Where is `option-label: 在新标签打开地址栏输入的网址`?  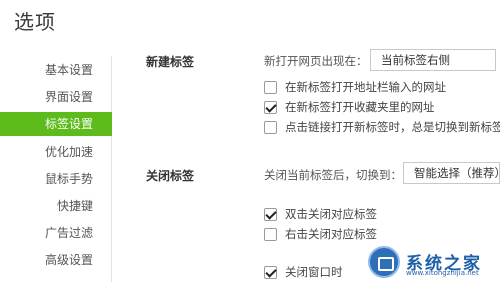
option-label: 在新标签打开地址栏输入的网址 is located at coordinates (365, 87).